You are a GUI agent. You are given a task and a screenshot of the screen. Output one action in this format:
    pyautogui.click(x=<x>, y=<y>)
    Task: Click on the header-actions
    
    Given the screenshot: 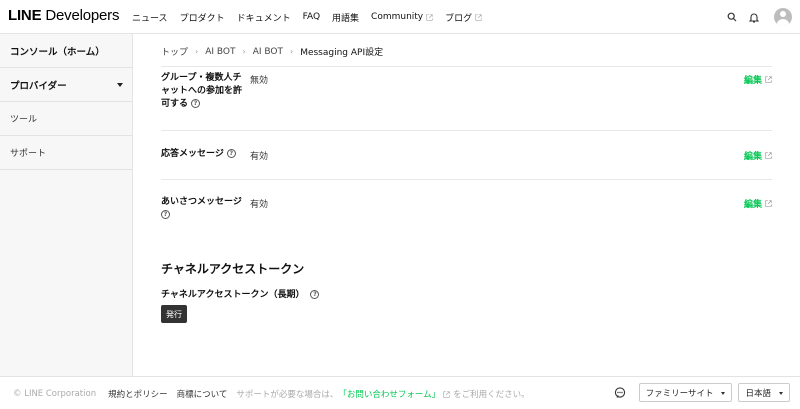 What is the action you would take?
    pyautogui.click(x=756, y=17)
    